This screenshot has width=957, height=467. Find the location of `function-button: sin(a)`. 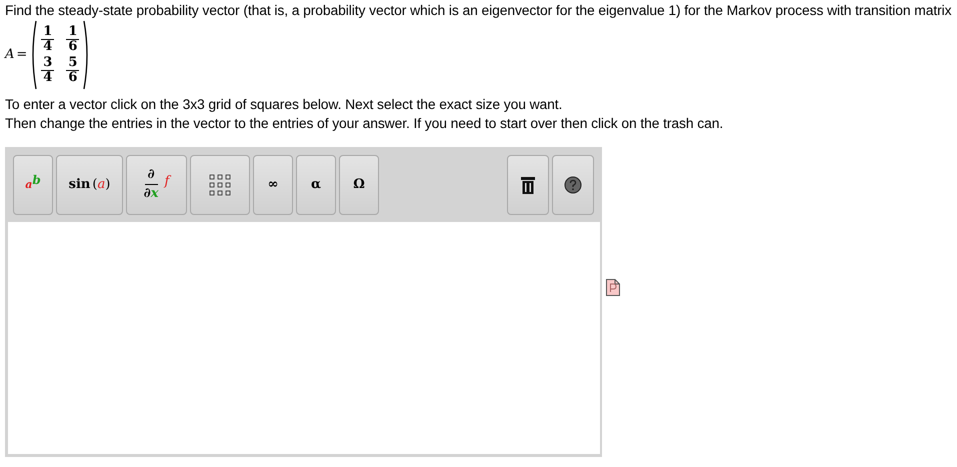

function-button: sin(a) is located at coordinates (89, 184).